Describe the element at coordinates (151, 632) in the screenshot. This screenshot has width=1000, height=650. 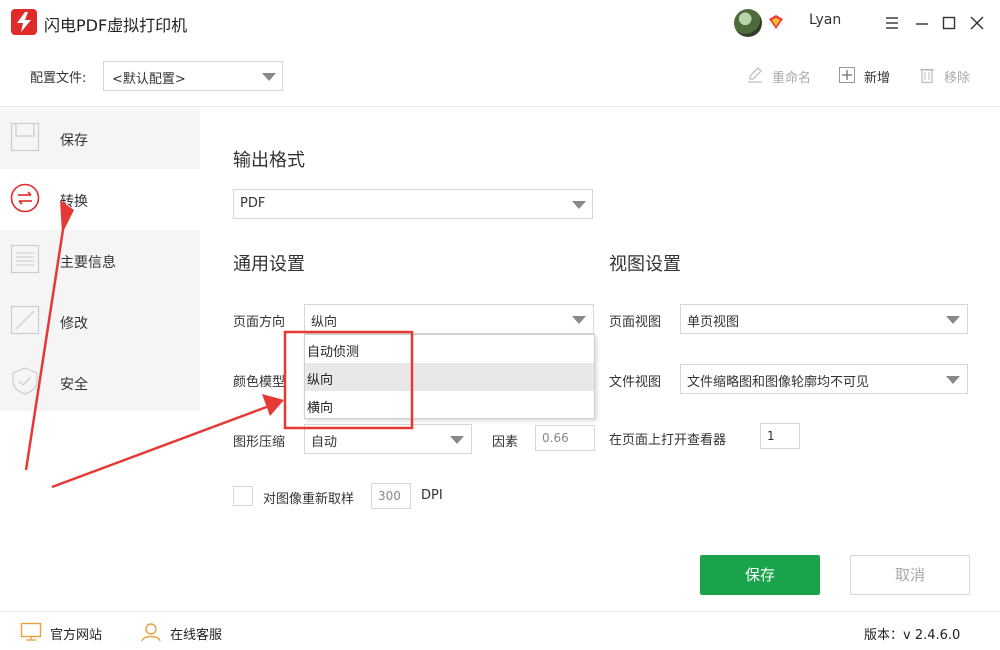
I see `user-support-icon` at that location.